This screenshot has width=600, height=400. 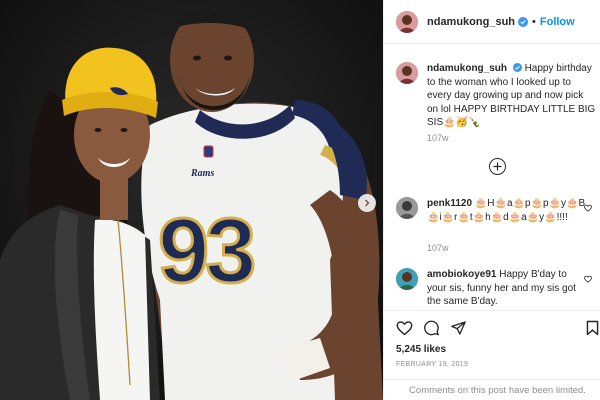 What do you see at coordinates (449, 203) in the screenshot?
I see `comment-username: penk1120` at bounding box center [449, 203].